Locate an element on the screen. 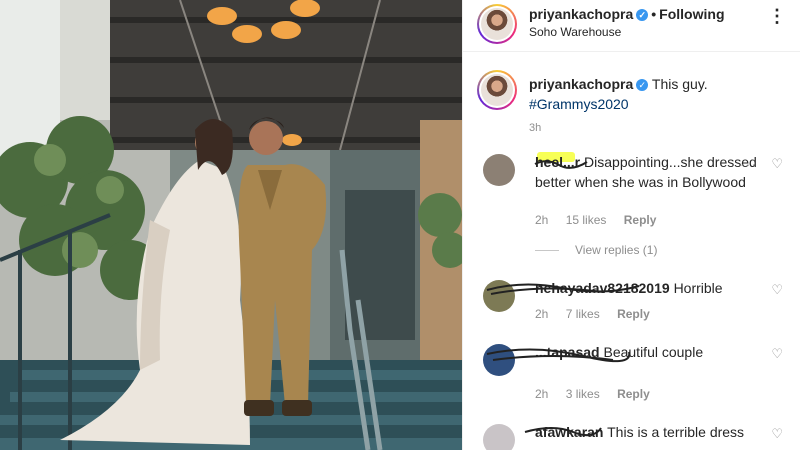  comment-body: ...tapasad Beautiful couple is located at coordinates (646, 352).